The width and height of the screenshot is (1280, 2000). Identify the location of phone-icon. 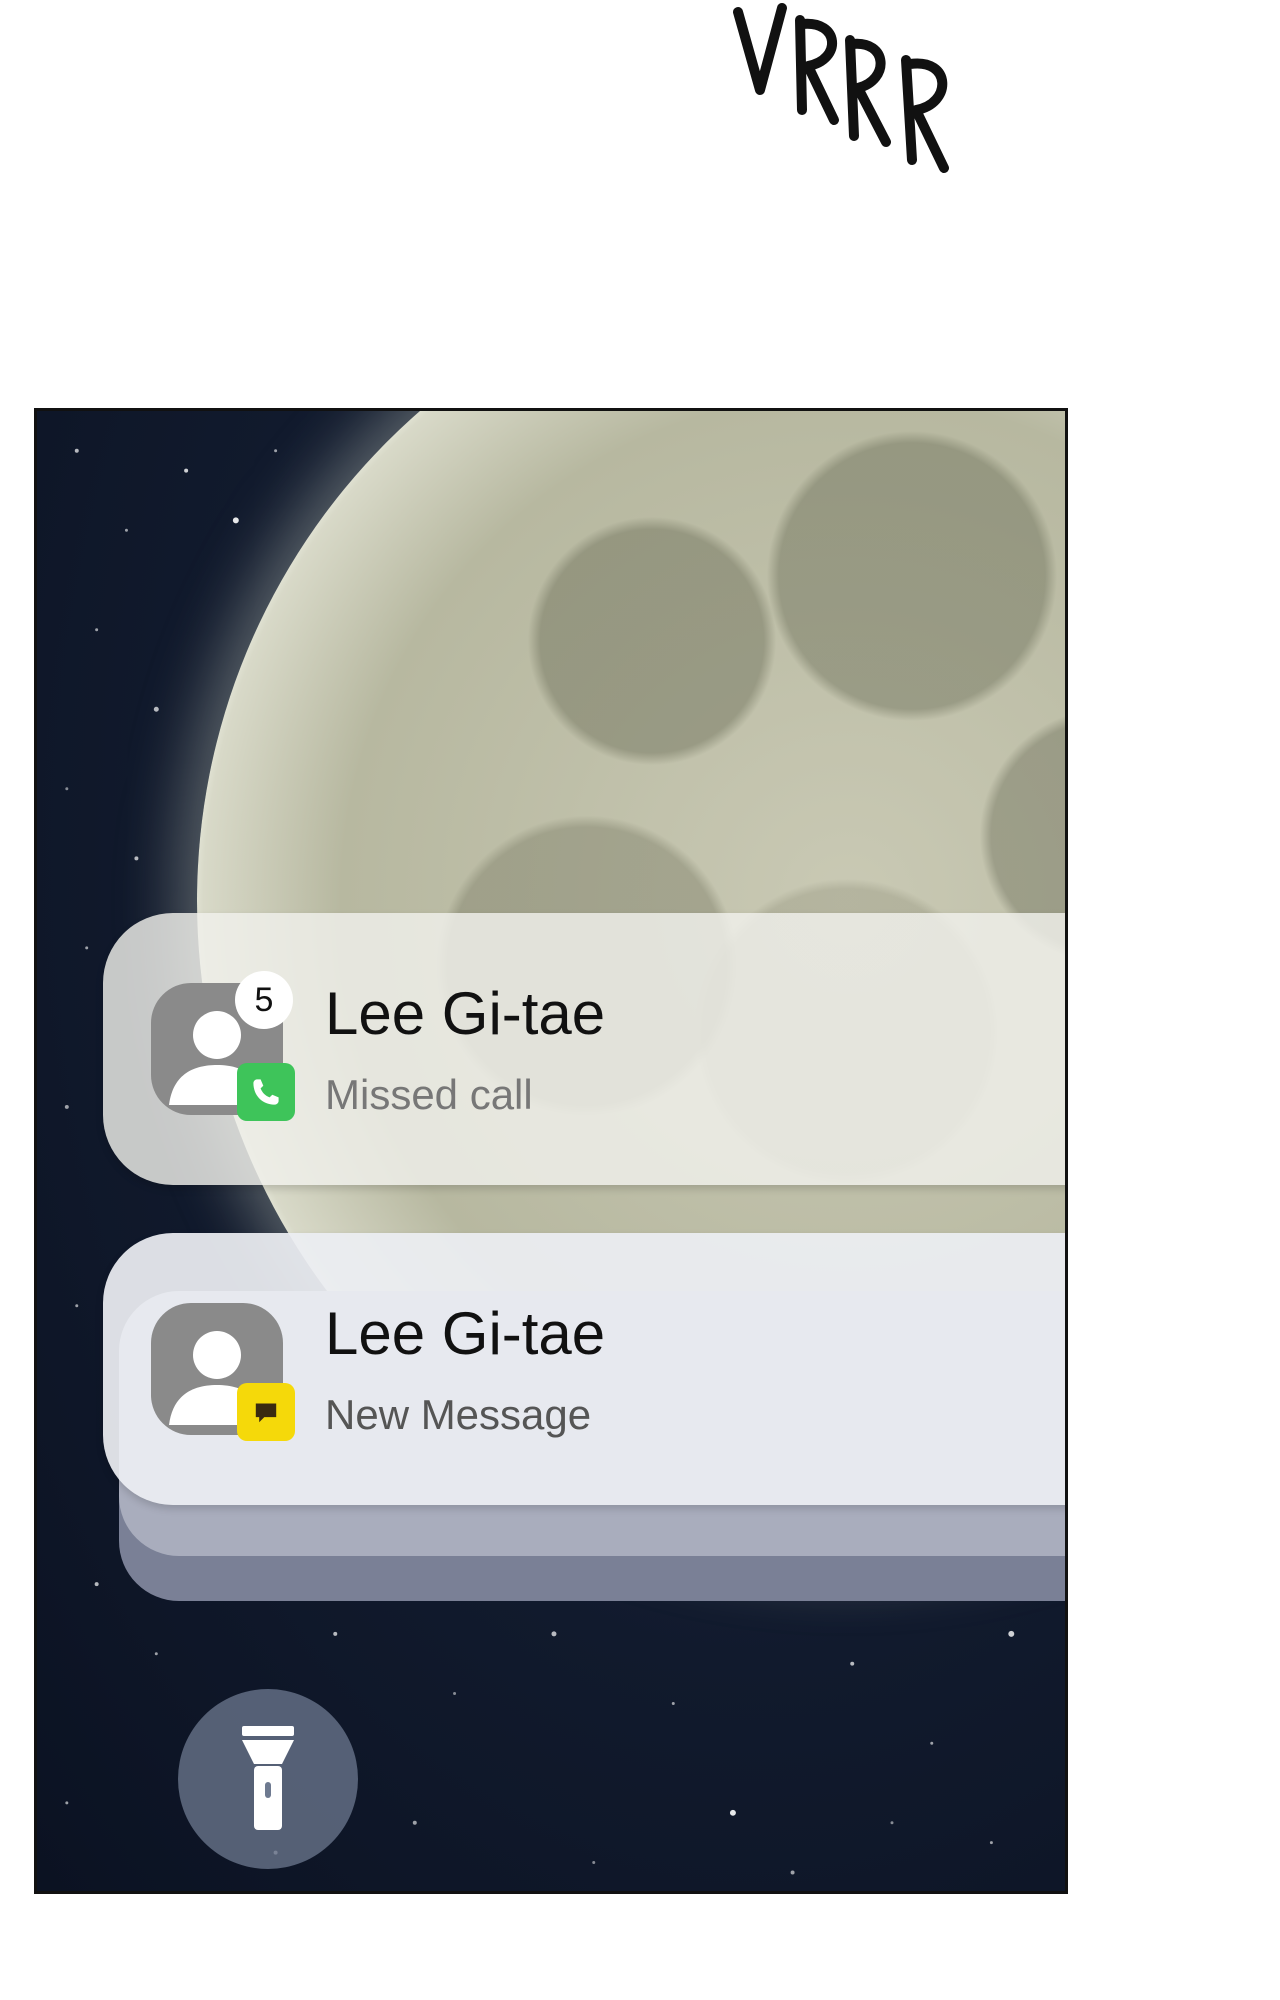
(266, 1092).